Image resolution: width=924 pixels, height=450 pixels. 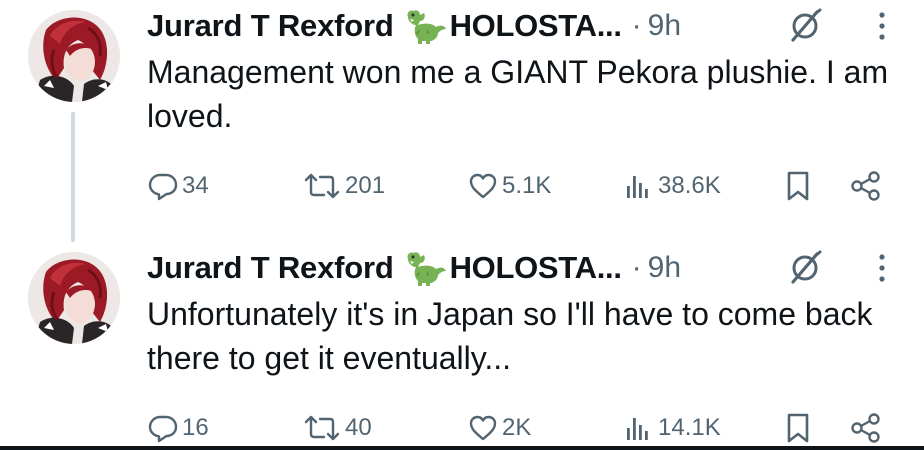 I want to click on reply-button: 16, so click(x=178, y=428).